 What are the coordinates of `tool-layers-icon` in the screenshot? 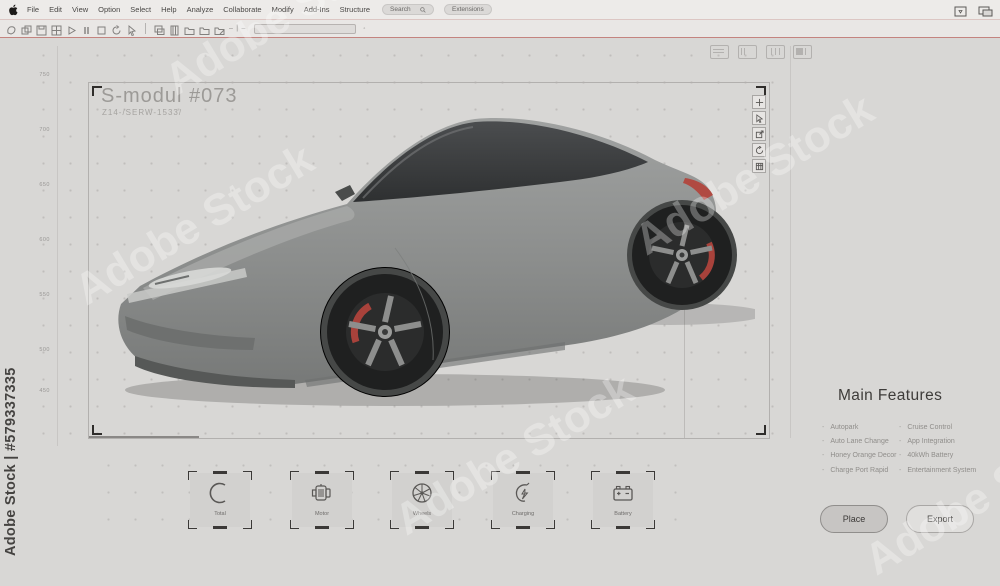 It's located at (26, 29).